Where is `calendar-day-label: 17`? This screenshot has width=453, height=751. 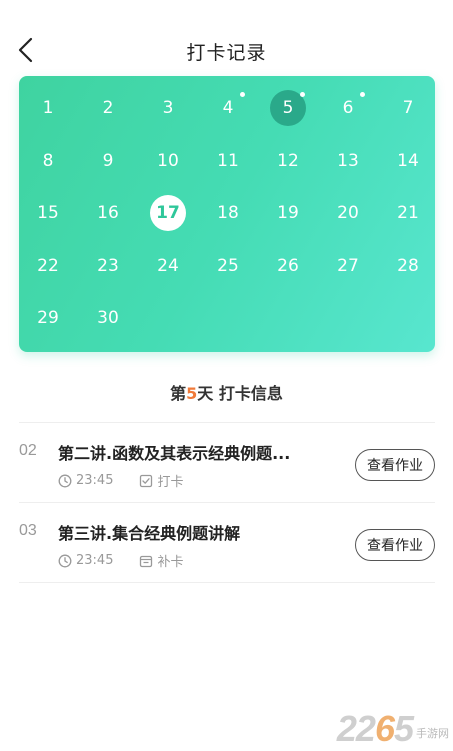
calendar-day-label: 17 is located at coordinates (168, 213).